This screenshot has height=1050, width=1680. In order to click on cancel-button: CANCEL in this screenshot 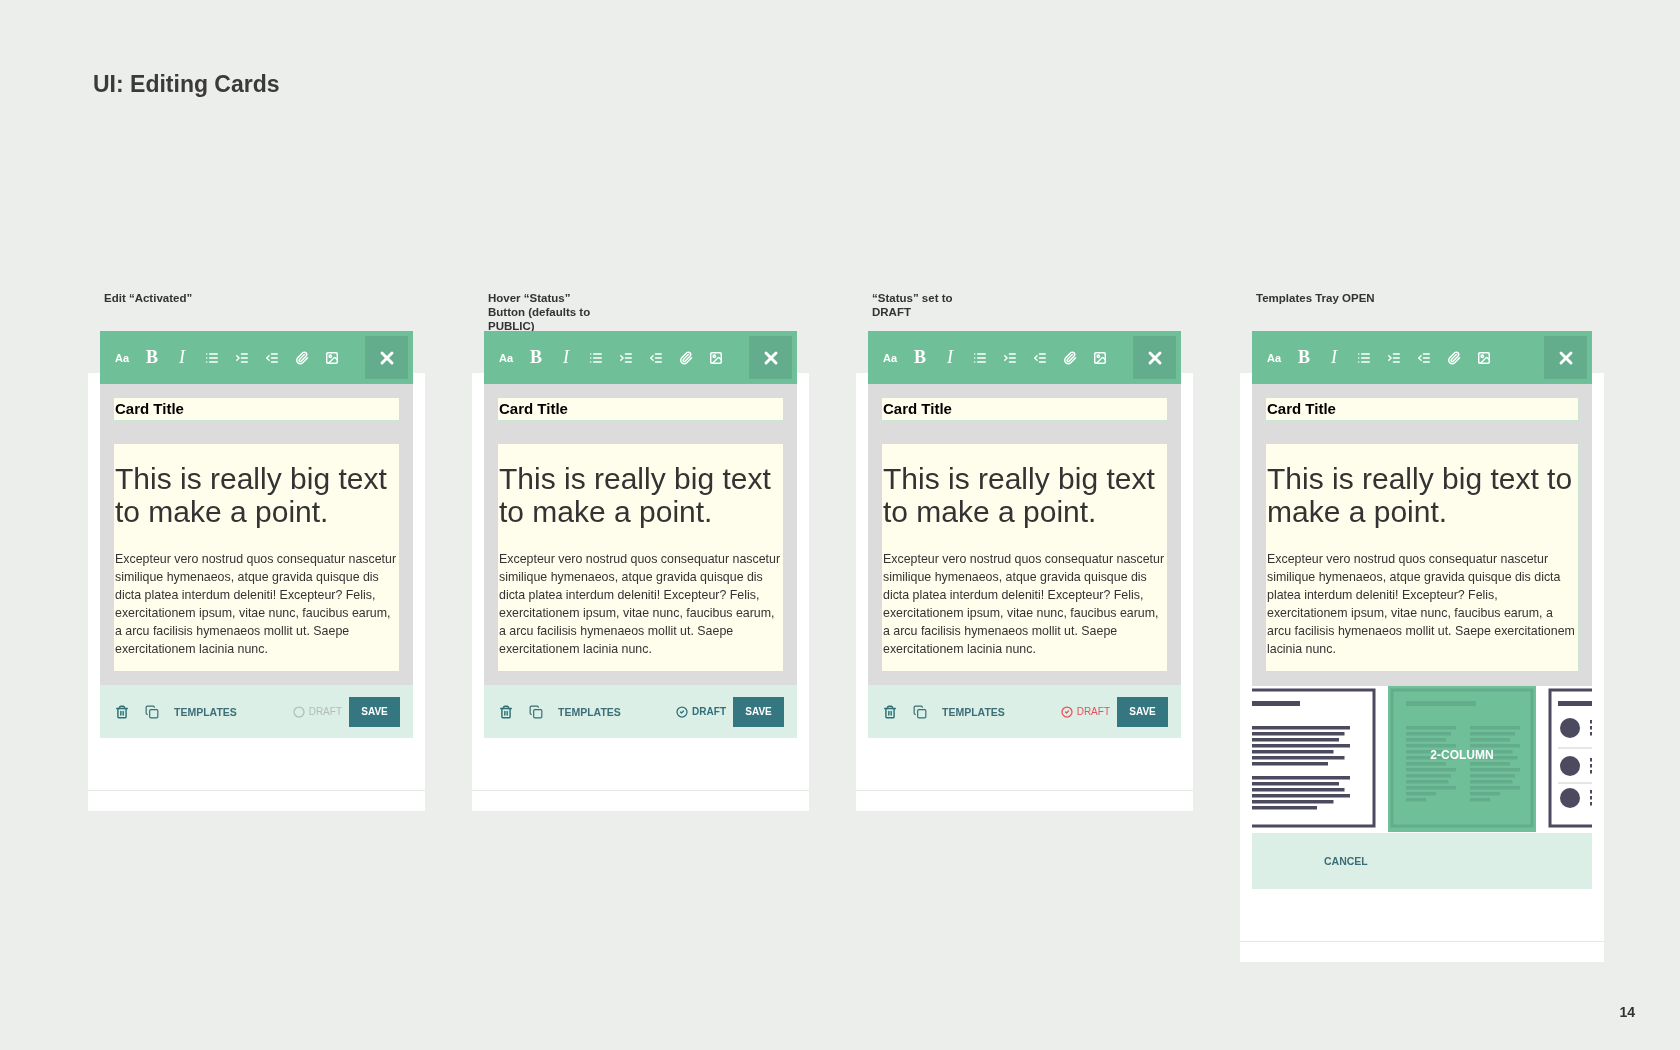, I will do `click(1346, 861)`.